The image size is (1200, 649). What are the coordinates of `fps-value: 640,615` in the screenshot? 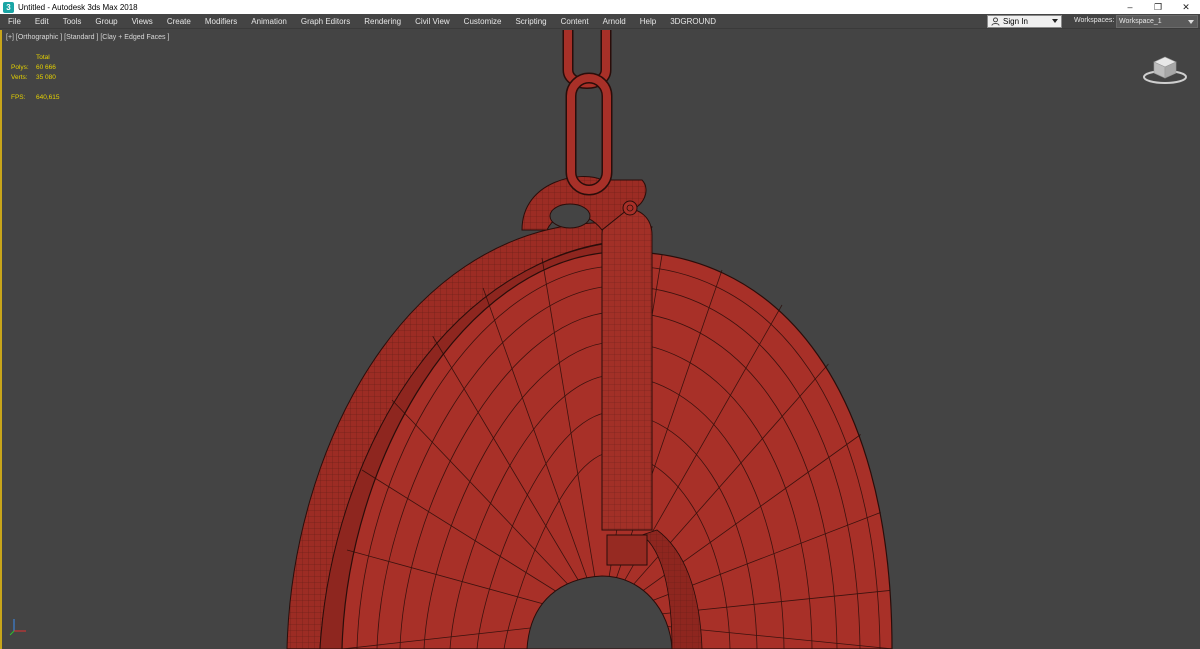 It's located at (48, 97).